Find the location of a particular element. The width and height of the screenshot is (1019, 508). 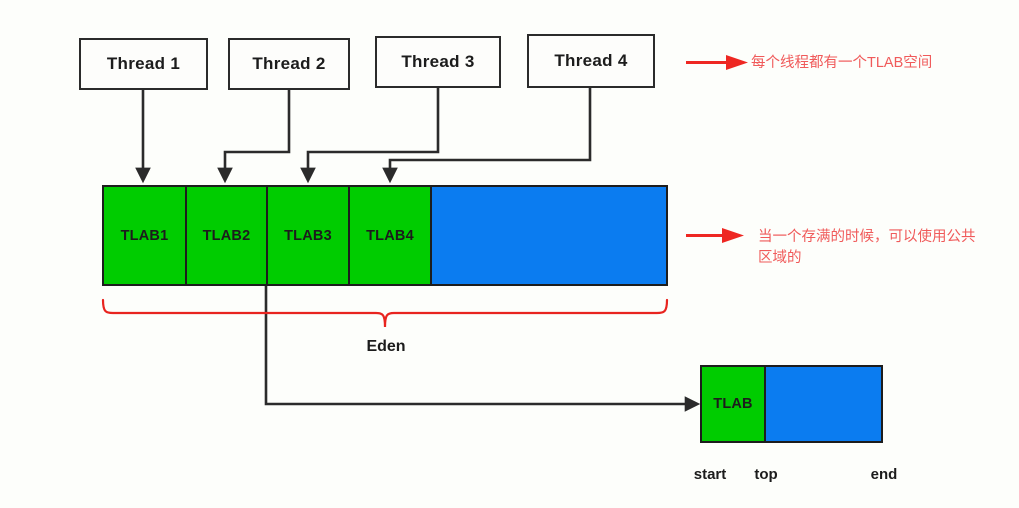

thread-label: Thread 2 is located at coordinates (289, 63).